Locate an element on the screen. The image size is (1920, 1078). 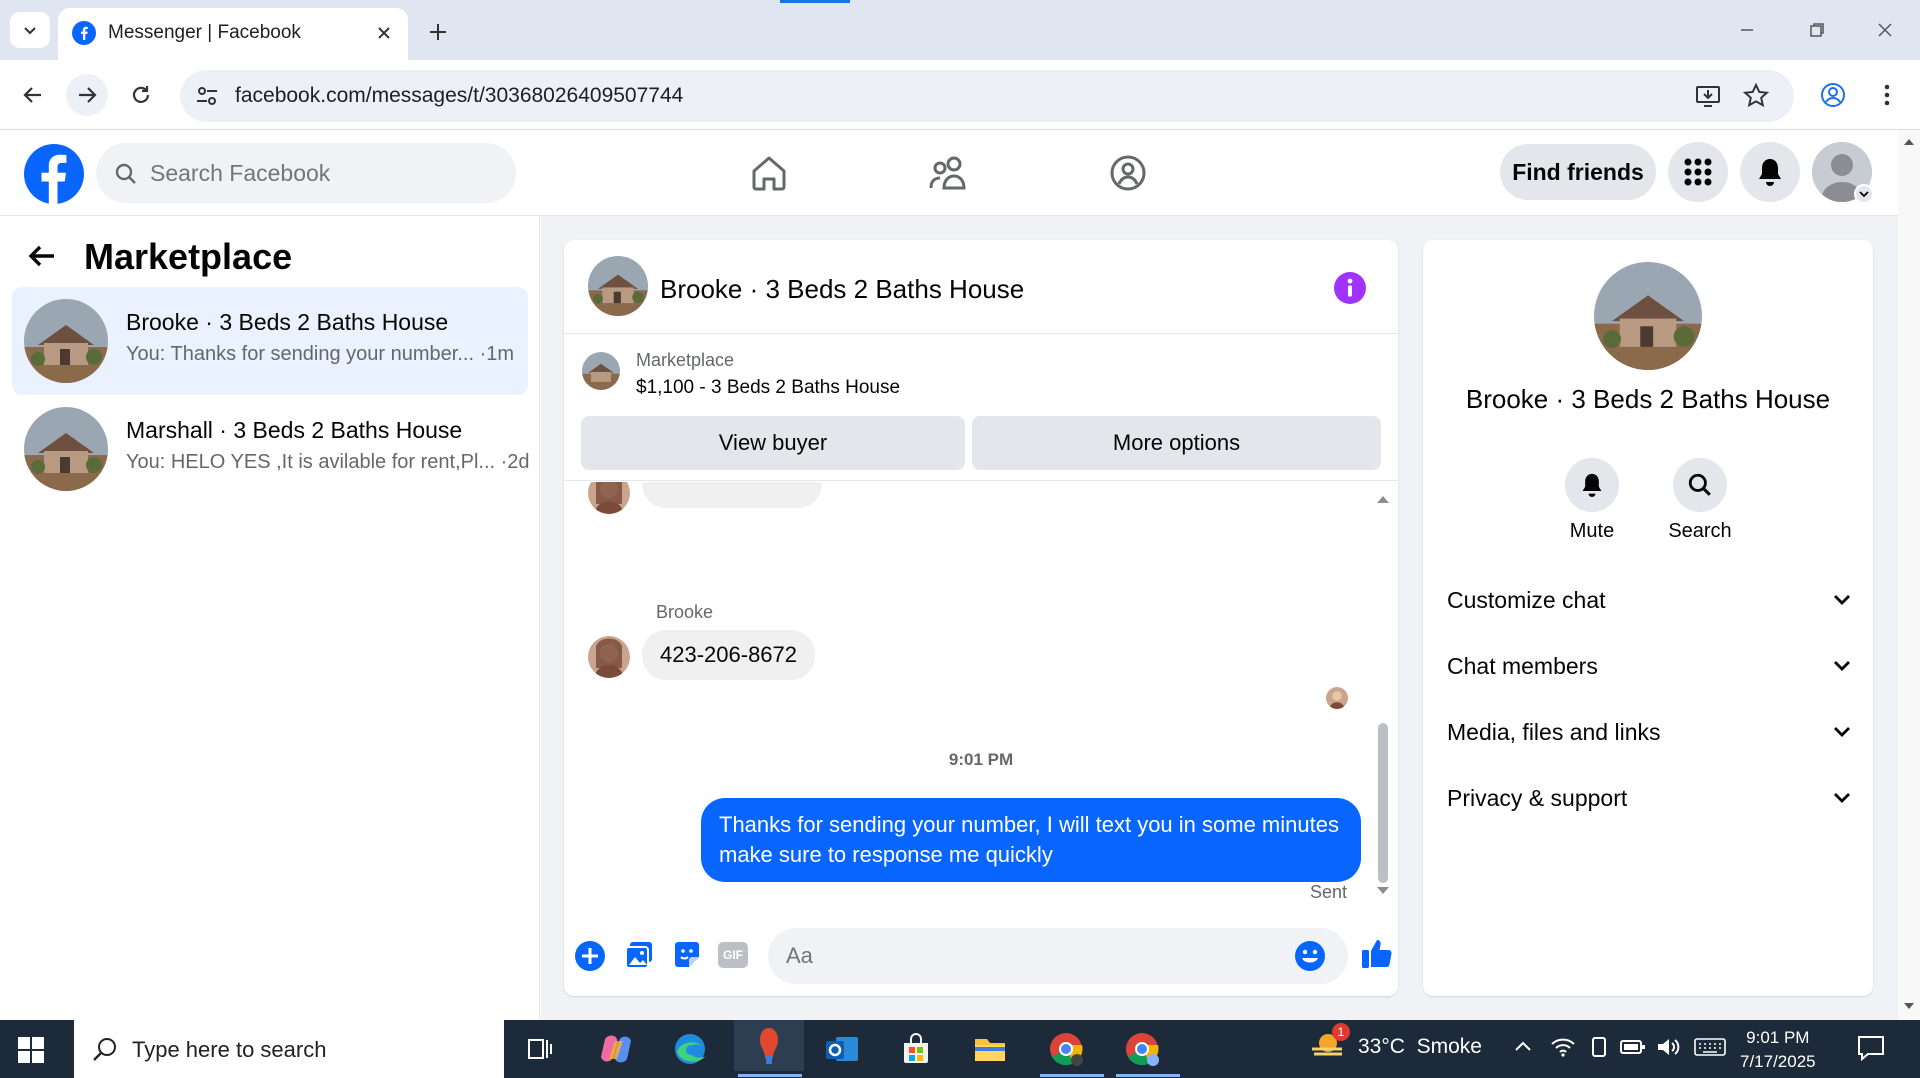
close-icon is located at coordinates (384, 33).